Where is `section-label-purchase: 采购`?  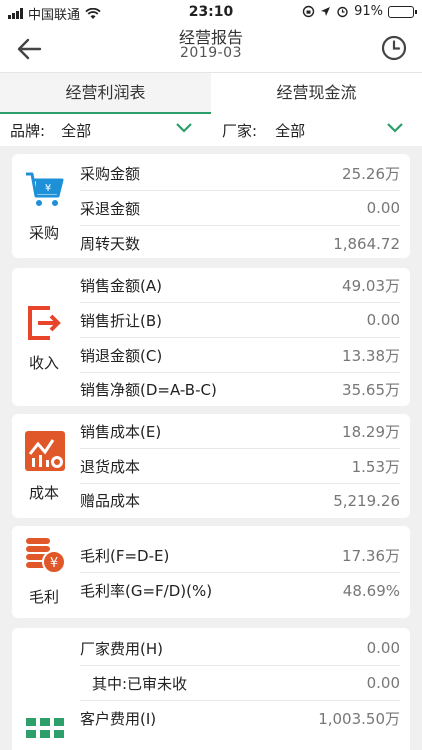 section-label-purchase: 采购 is located at coordinates (43, 233).